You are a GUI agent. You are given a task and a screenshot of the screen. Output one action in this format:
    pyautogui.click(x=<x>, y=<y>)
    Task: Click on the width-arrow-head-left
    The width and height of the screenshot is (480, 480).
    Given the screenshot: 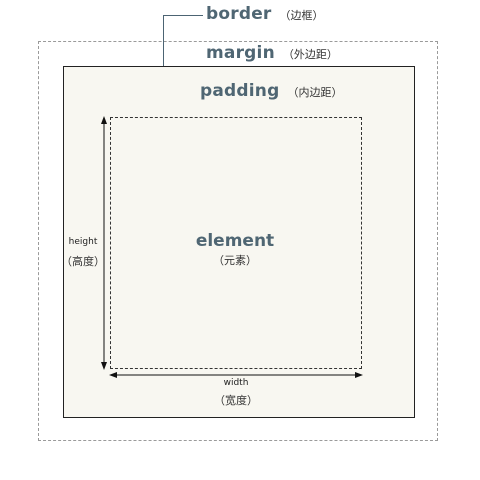 What is the action you would take?
    pyautogui.click(x=113, y=375)
    